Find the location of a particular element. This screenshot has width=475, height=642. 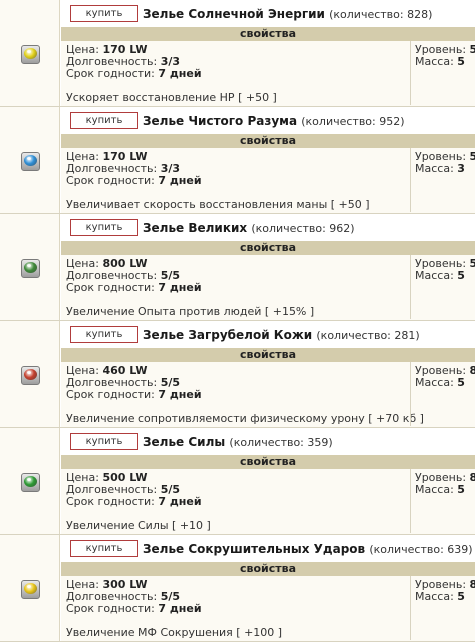

item-quantity: (количество: 828) is located at coordinates (381, 14).